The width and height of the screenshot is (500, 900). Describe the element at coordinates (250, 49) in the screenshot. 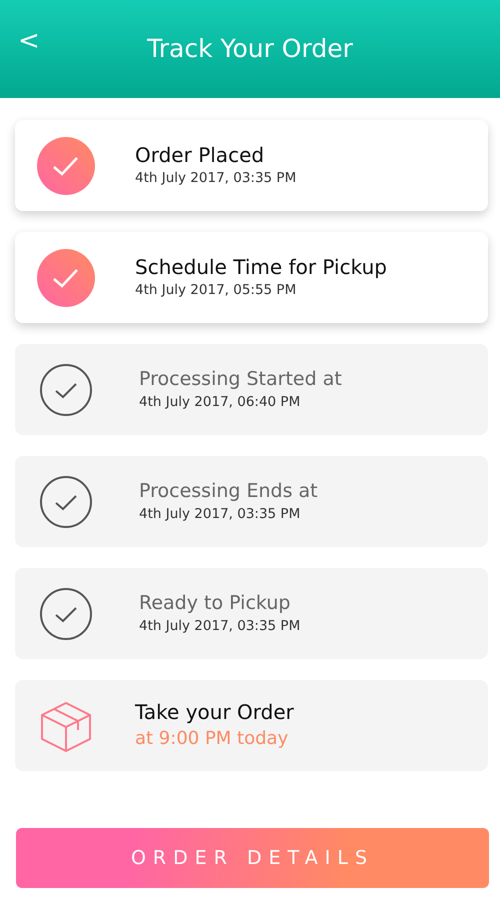

I see `page-title: Track Your Order` at that location.